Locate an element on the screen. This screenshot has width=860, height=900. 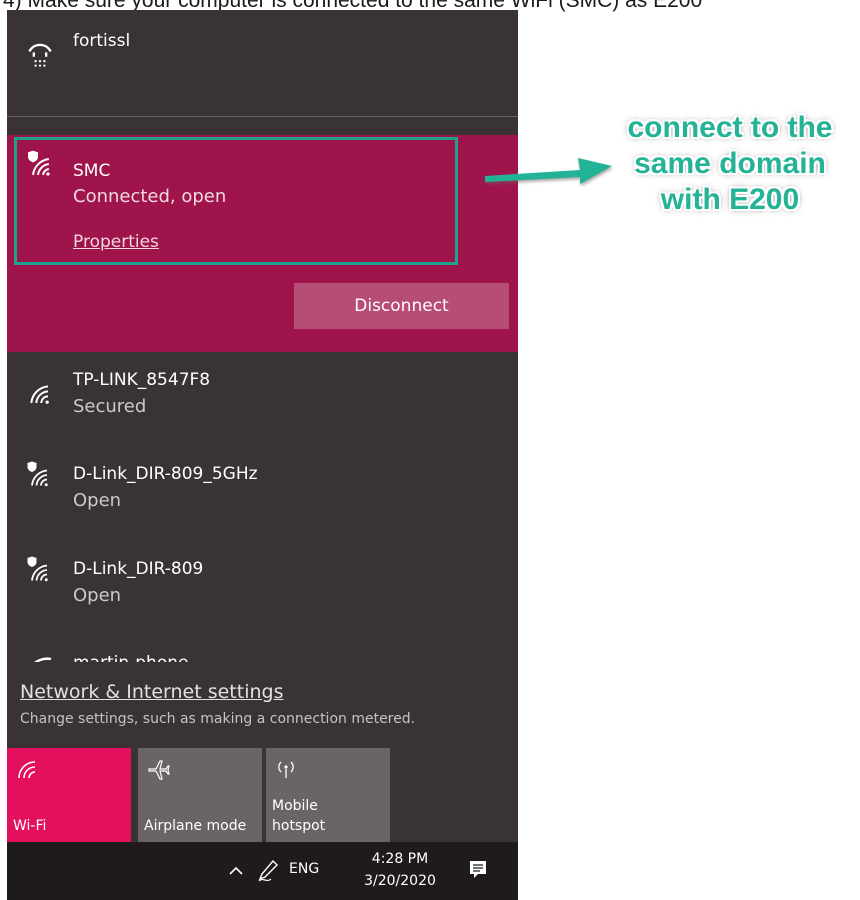
taskbar: ENG 4:28 PM 3/20/2020 is located at coordinates (262, 871).